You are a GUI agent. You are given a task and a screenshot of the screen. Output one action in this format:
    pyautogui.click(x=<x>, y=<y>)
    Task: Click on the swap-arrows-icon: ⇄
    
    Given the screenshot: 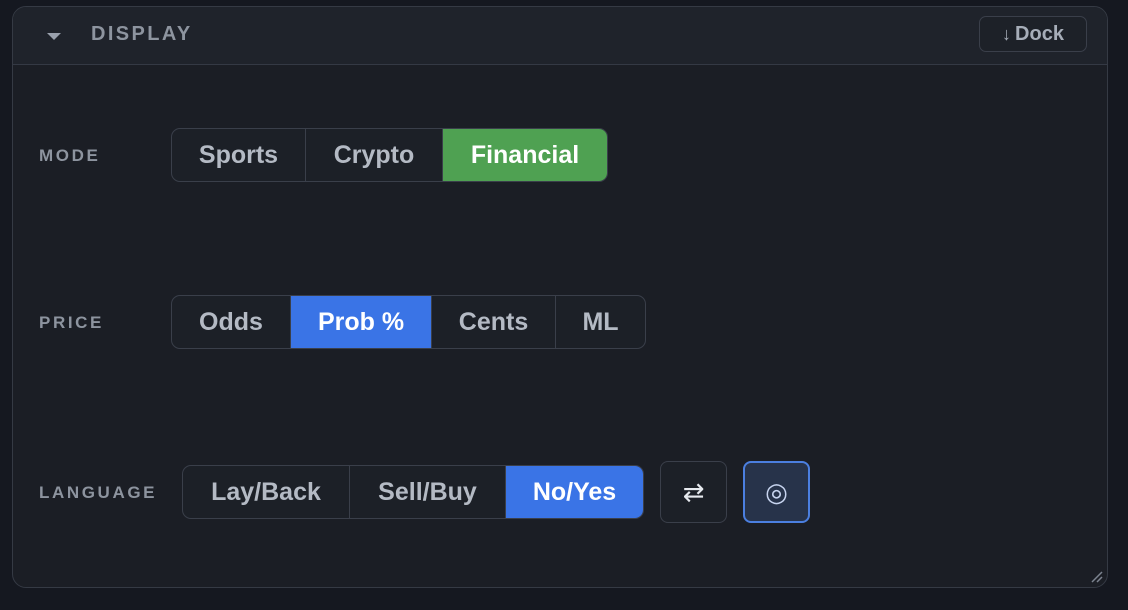 What is the action you would take?
    pyautogui.click(x=693, y=491)
    